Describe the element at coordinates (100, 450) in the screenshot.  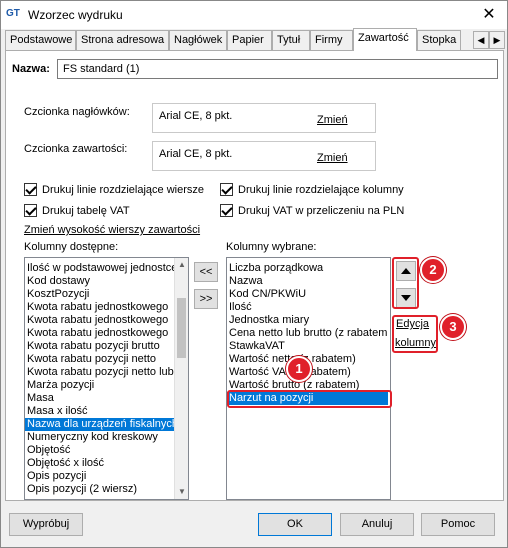
I see `list-item: Objętość` at that location.